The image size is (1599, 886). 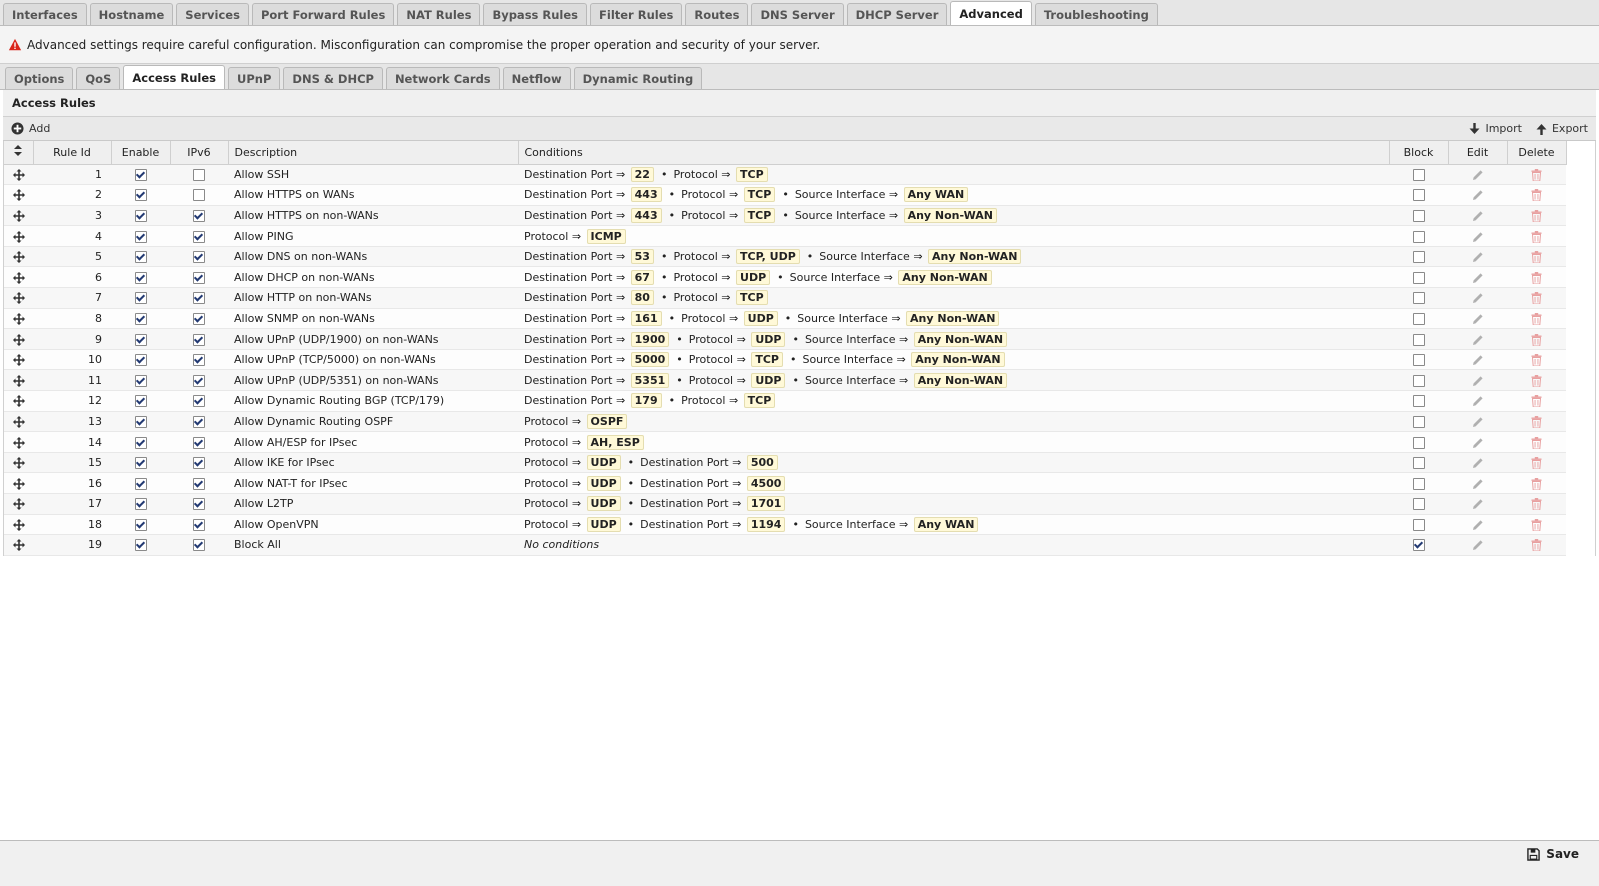 I want to click on subtab-qos: QoS, so click(x=98, y=78).